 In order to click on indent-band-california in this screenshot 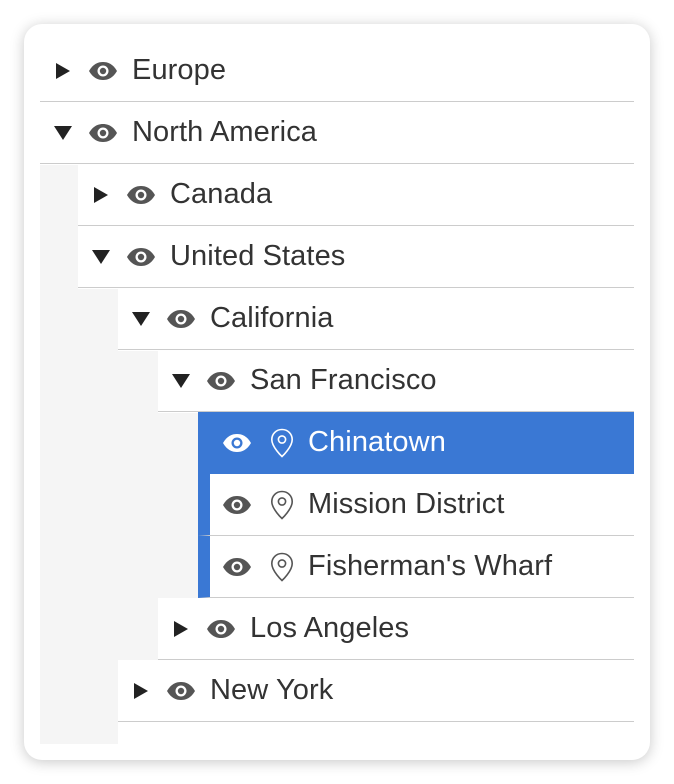, I will do `click(138, 506)`.